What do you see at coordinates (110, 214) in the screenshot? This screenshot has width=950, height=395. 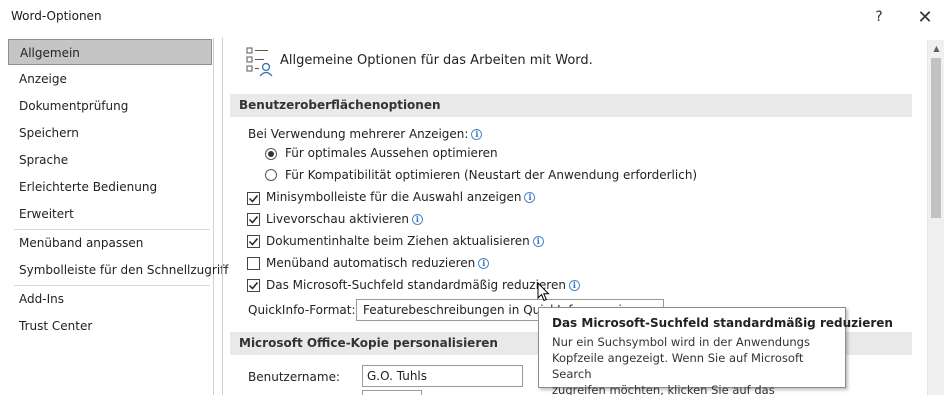 I see `nav-item-erweitert: Erweitert` at bounding box center [110, 214].